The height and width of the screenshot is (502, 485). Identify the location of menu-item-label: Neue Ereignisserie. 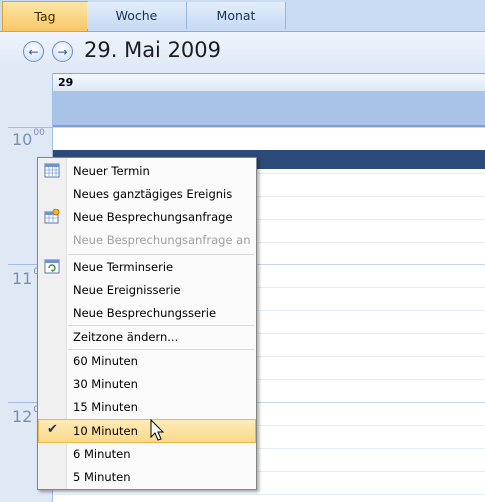
(127, 290).